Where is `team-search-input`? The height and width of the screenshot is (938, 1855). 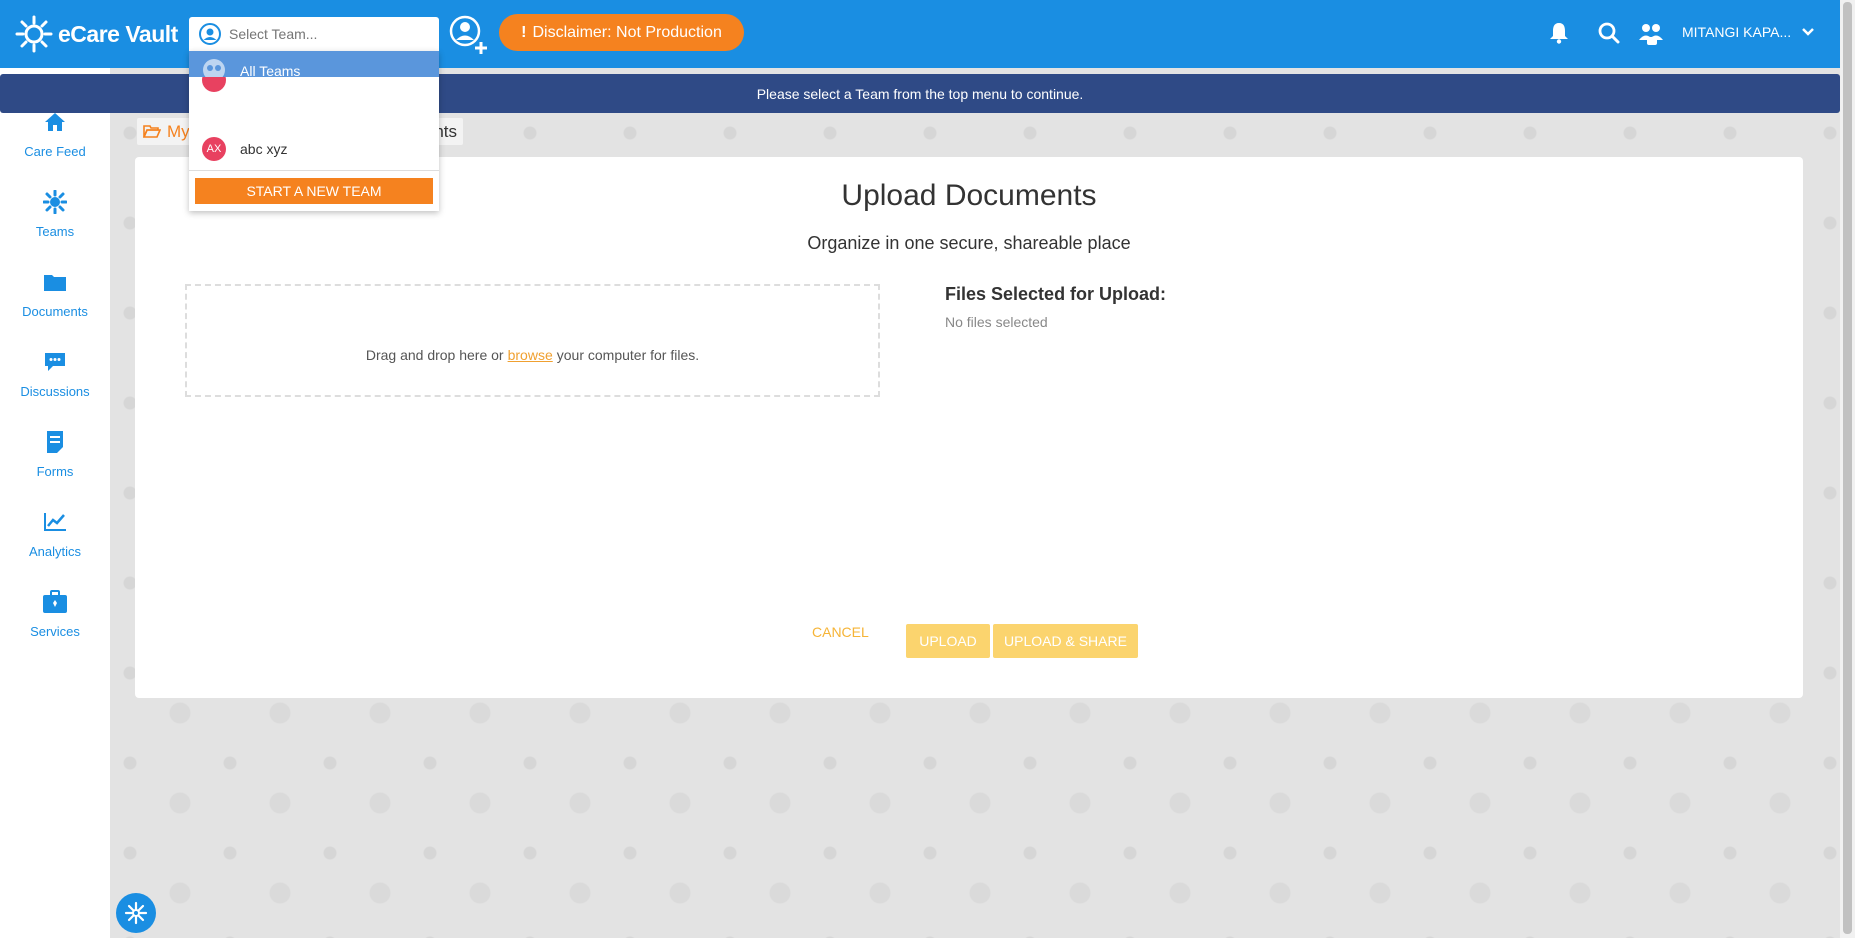 team-search-input is located at coordinates (324, 34).